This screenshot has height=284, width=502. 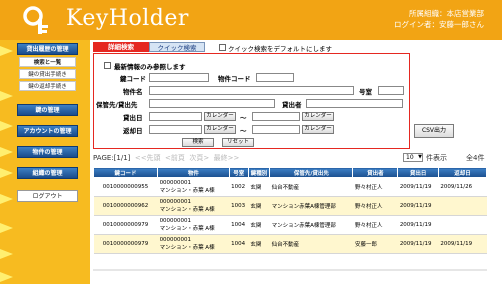 I want to click on pager: PAGE:[1/1] <<先頭 <前頁 次頁> 最終>>, so click(x=166, y=158).